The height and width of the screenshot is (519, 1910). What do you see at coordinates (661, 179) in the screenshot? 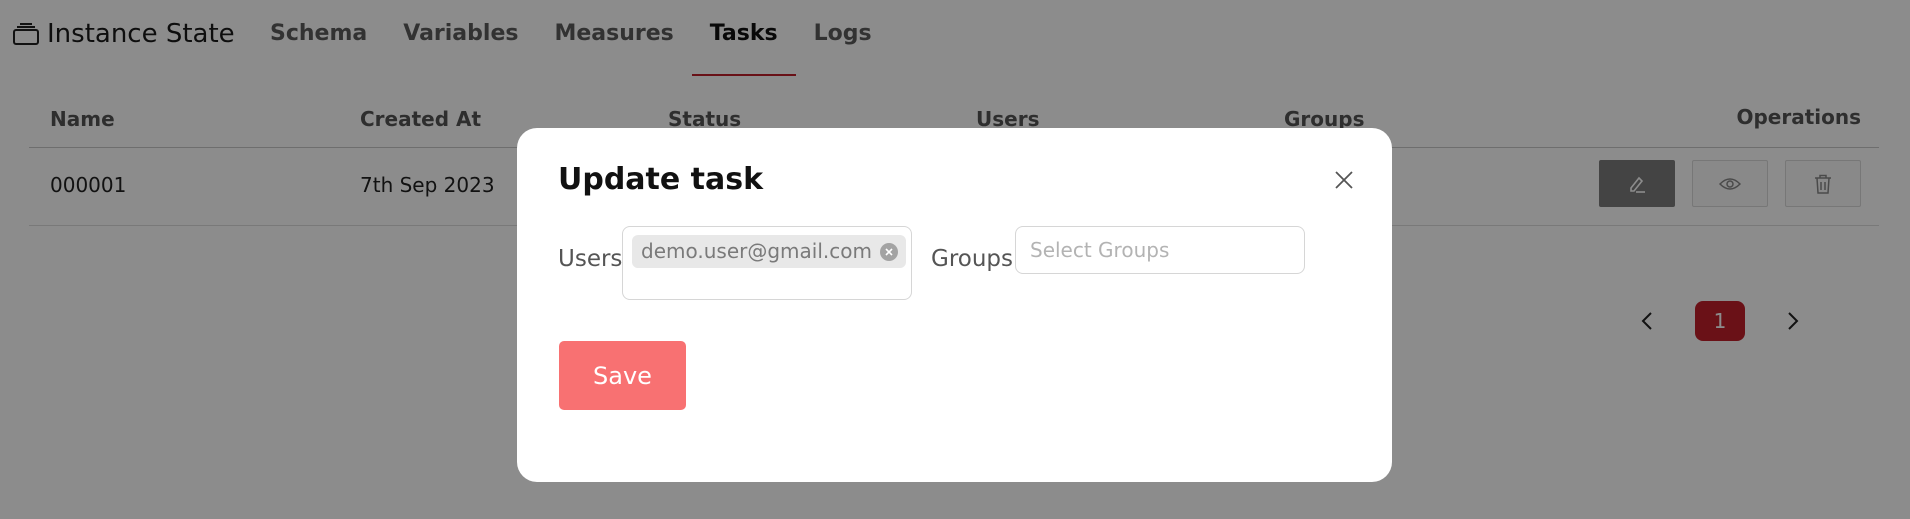
I see `modal-title: Update task` at bounding box center [661, 179].